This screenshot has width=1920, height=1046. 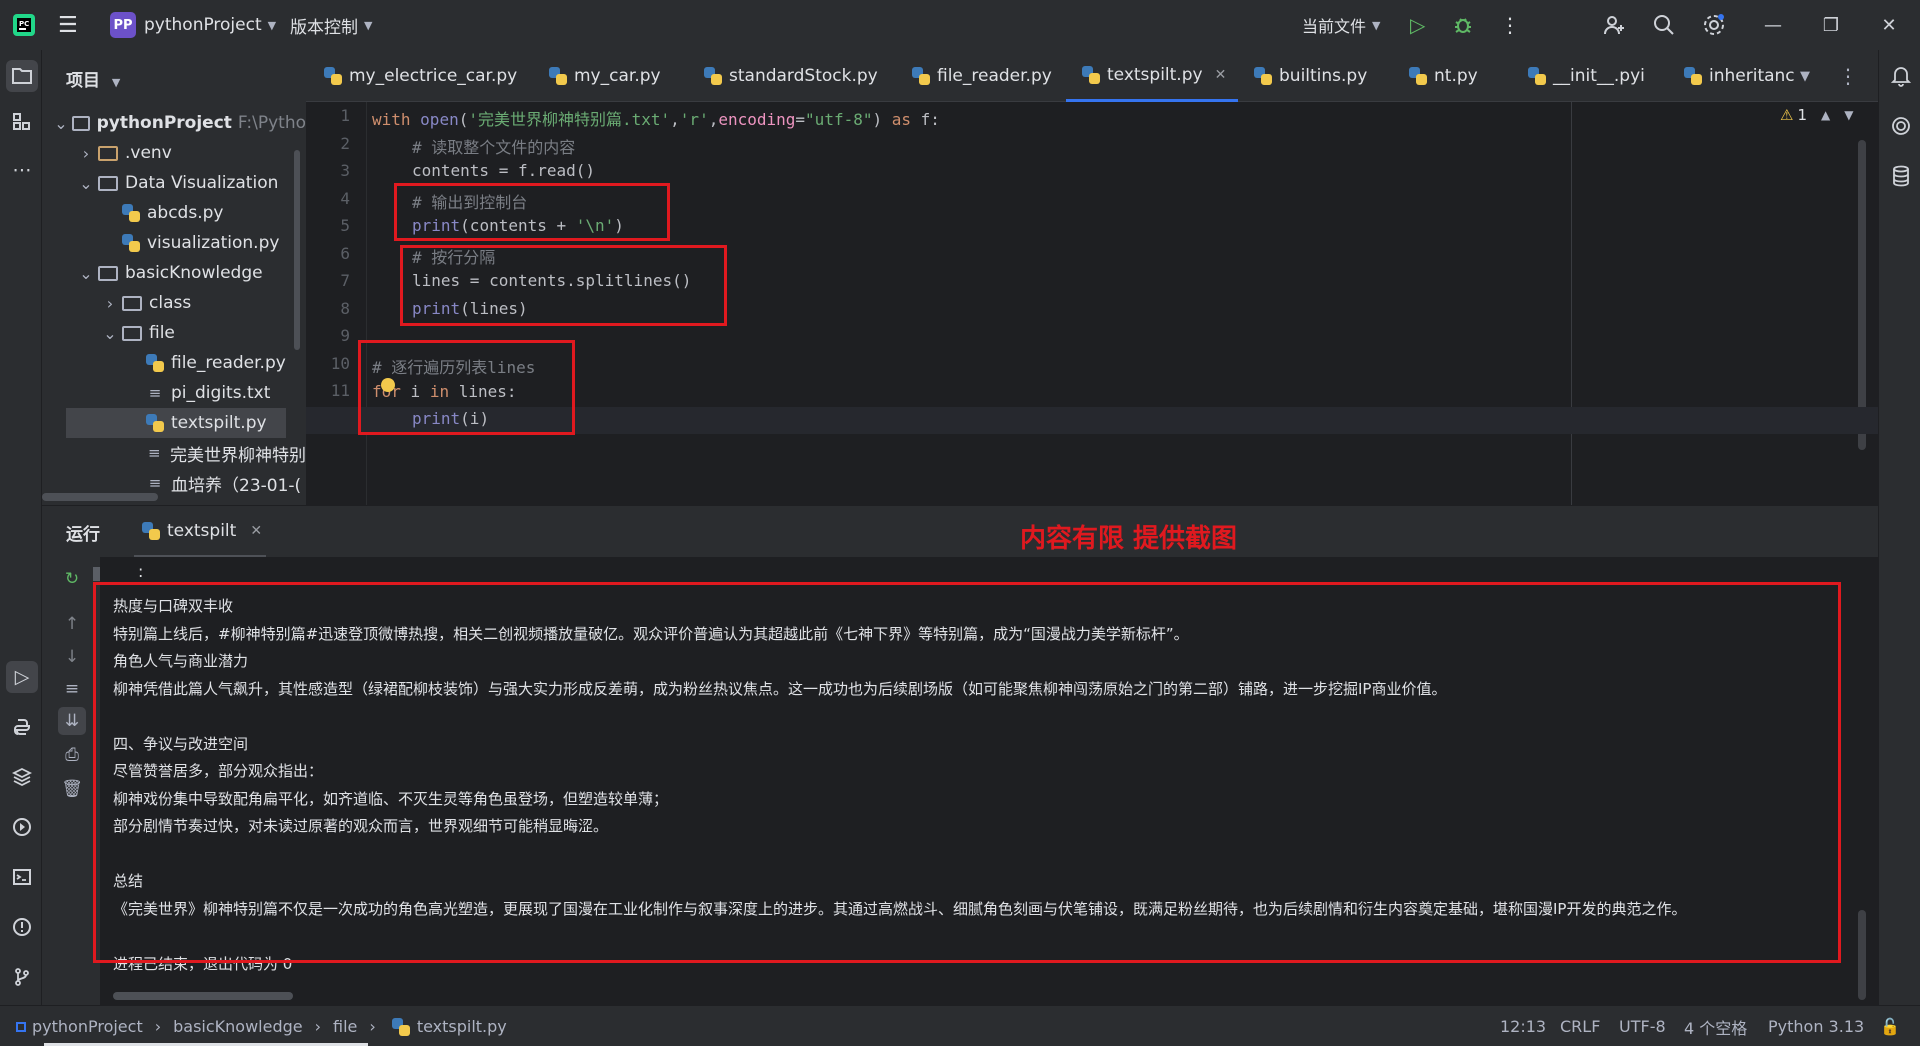 I want to click on search-icon, so click(x=1664, y=25).